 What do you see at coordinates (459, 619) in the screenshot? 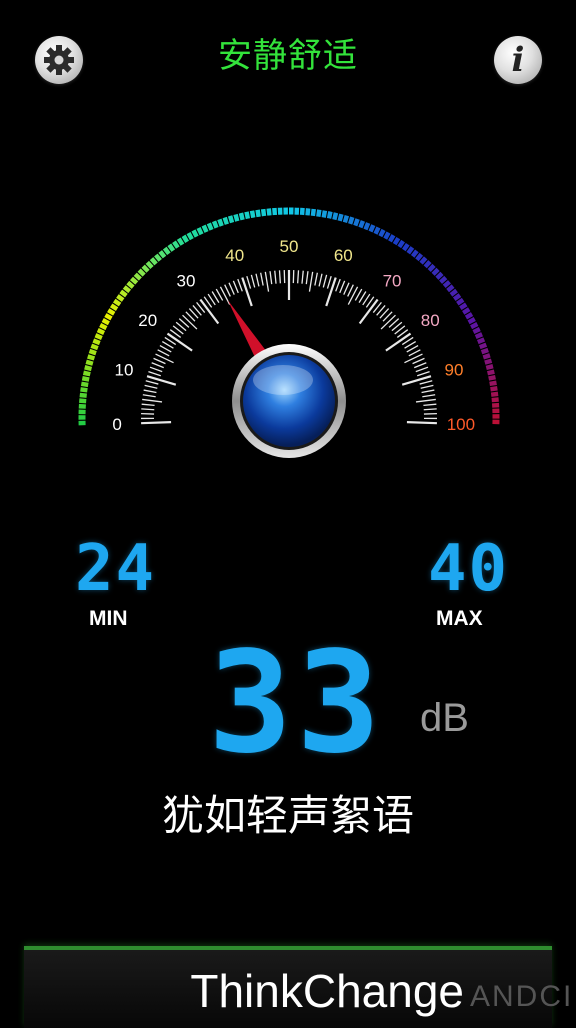
I see `max-label: MAX` at bounding box center [459, 619].